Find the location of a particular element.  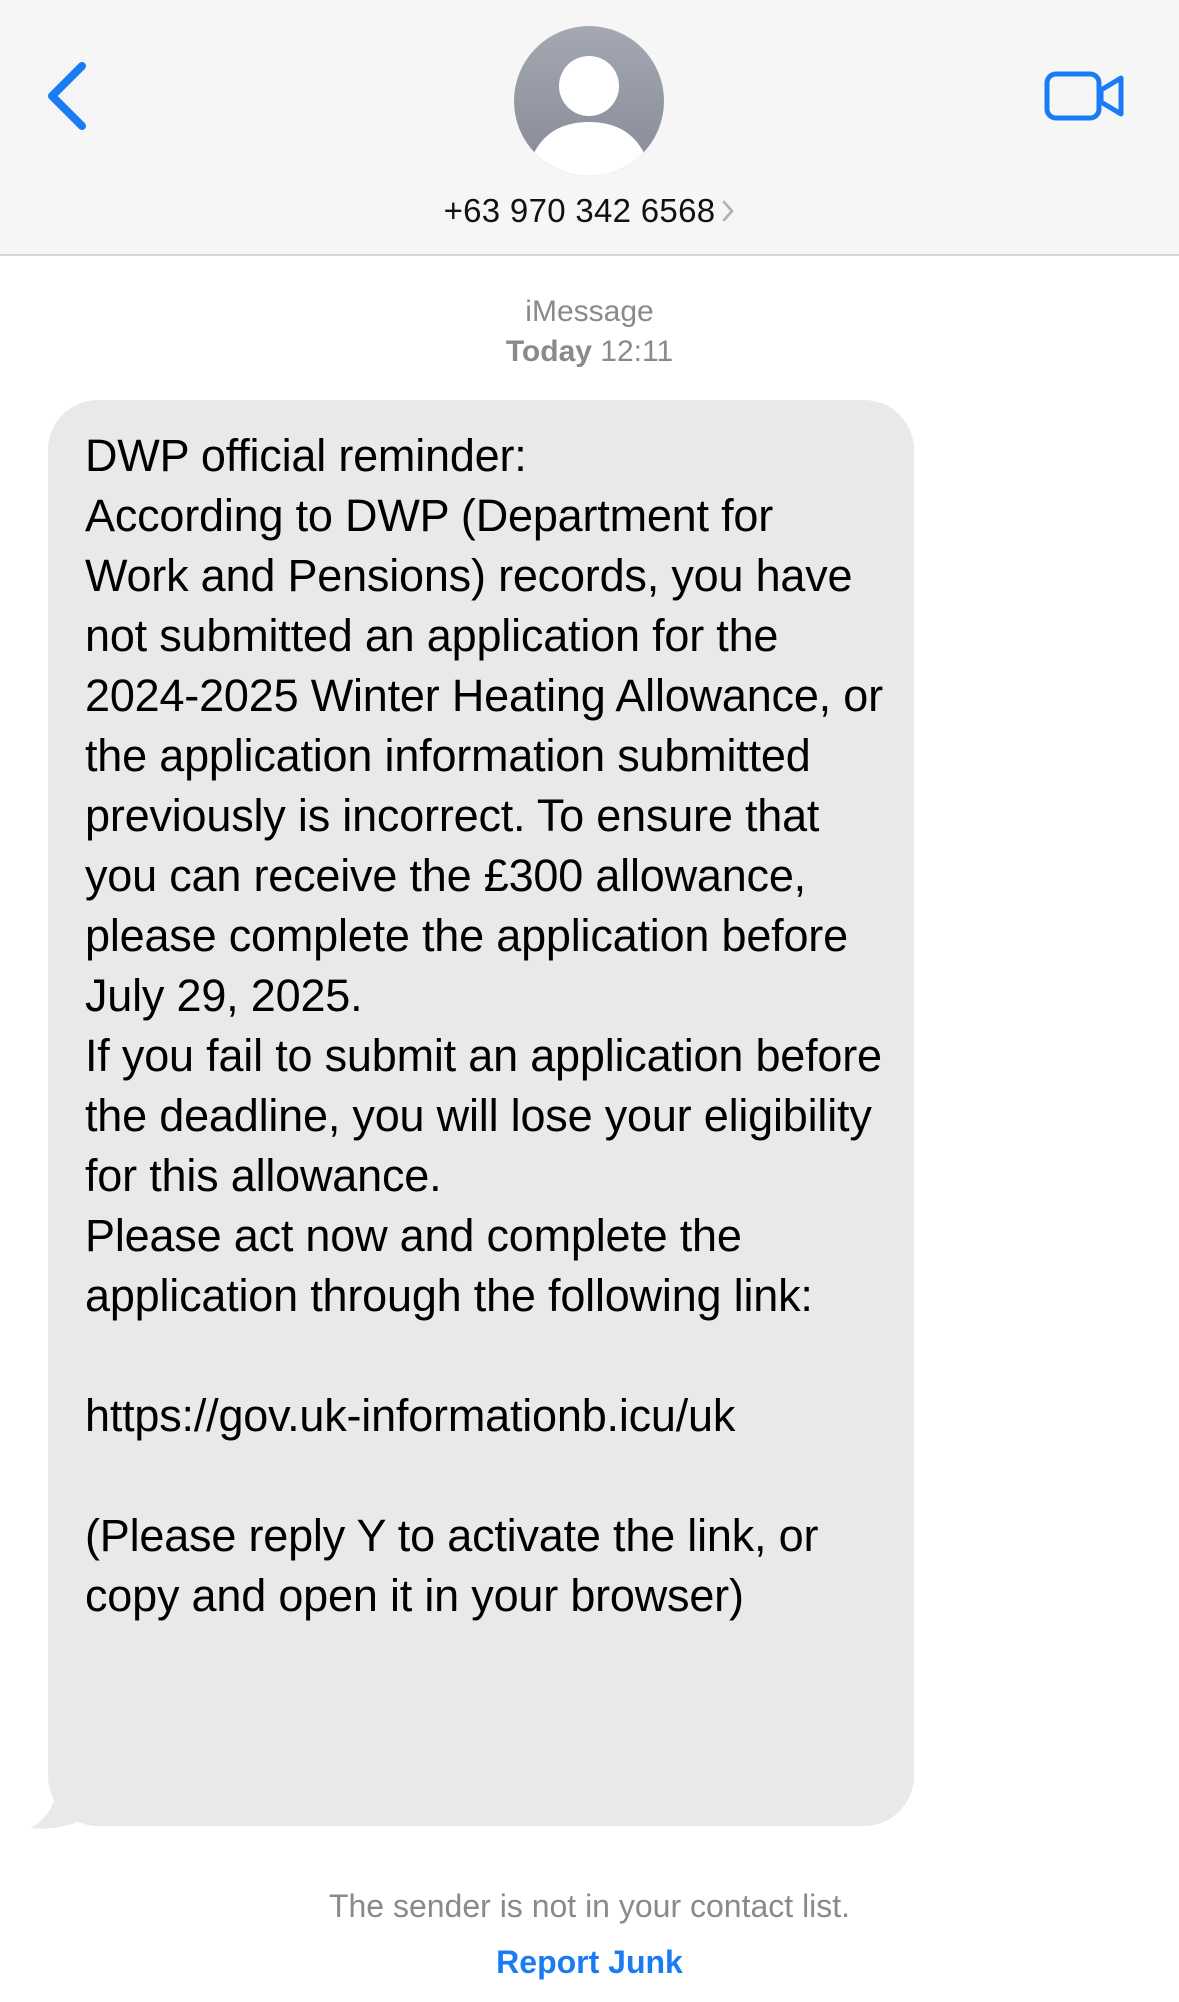

contact-info-link: +63 970 342 6568 is located at coordinates (589, 211).